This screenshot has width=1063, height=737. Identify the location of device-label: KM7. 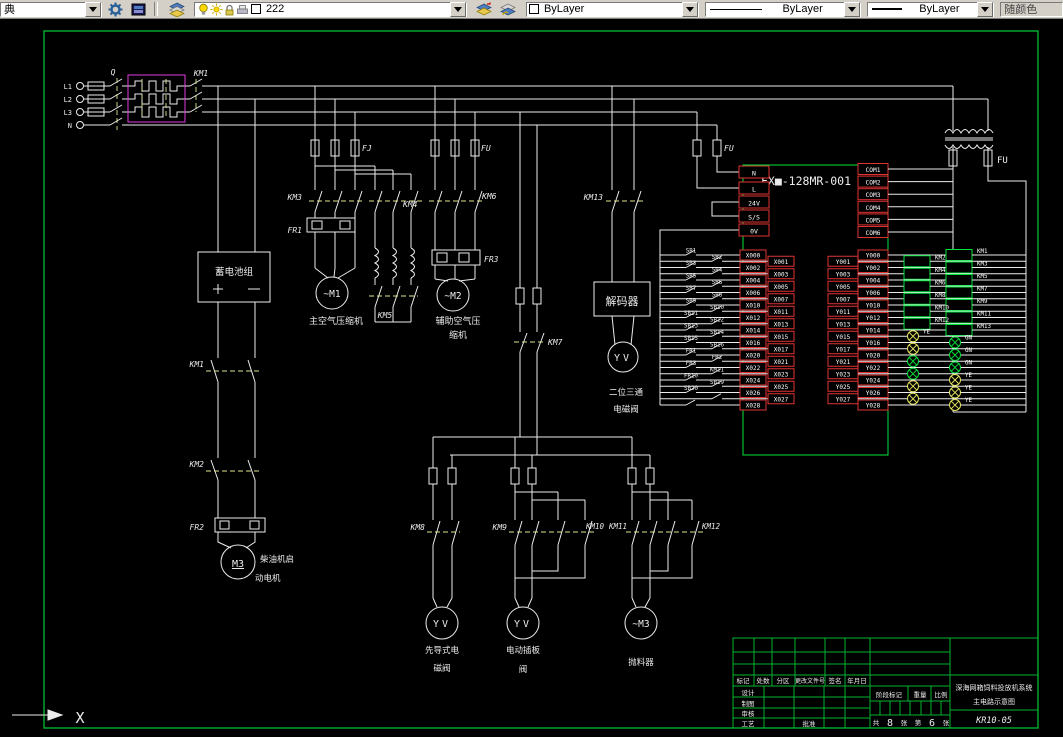
(982, 290).